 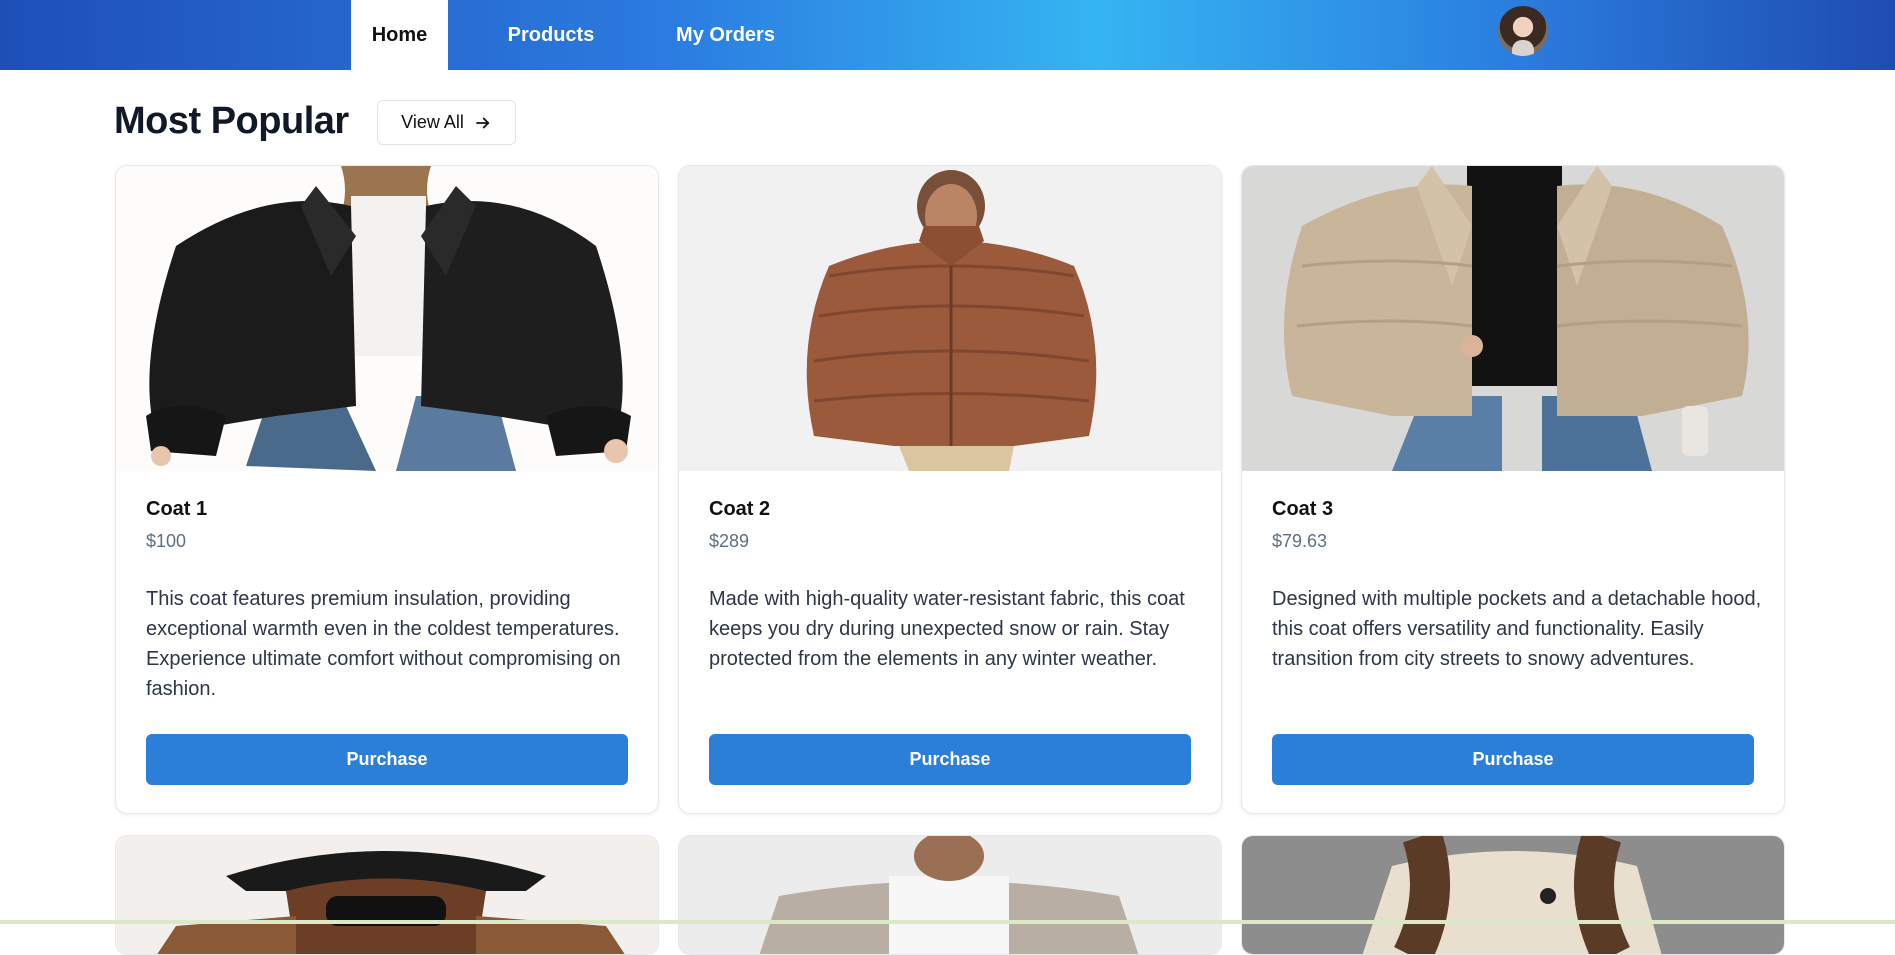 What do you see at coordinates (551, 35) in the screenshot?
I see `tab-products: Products` at bounding box center [551, 35].